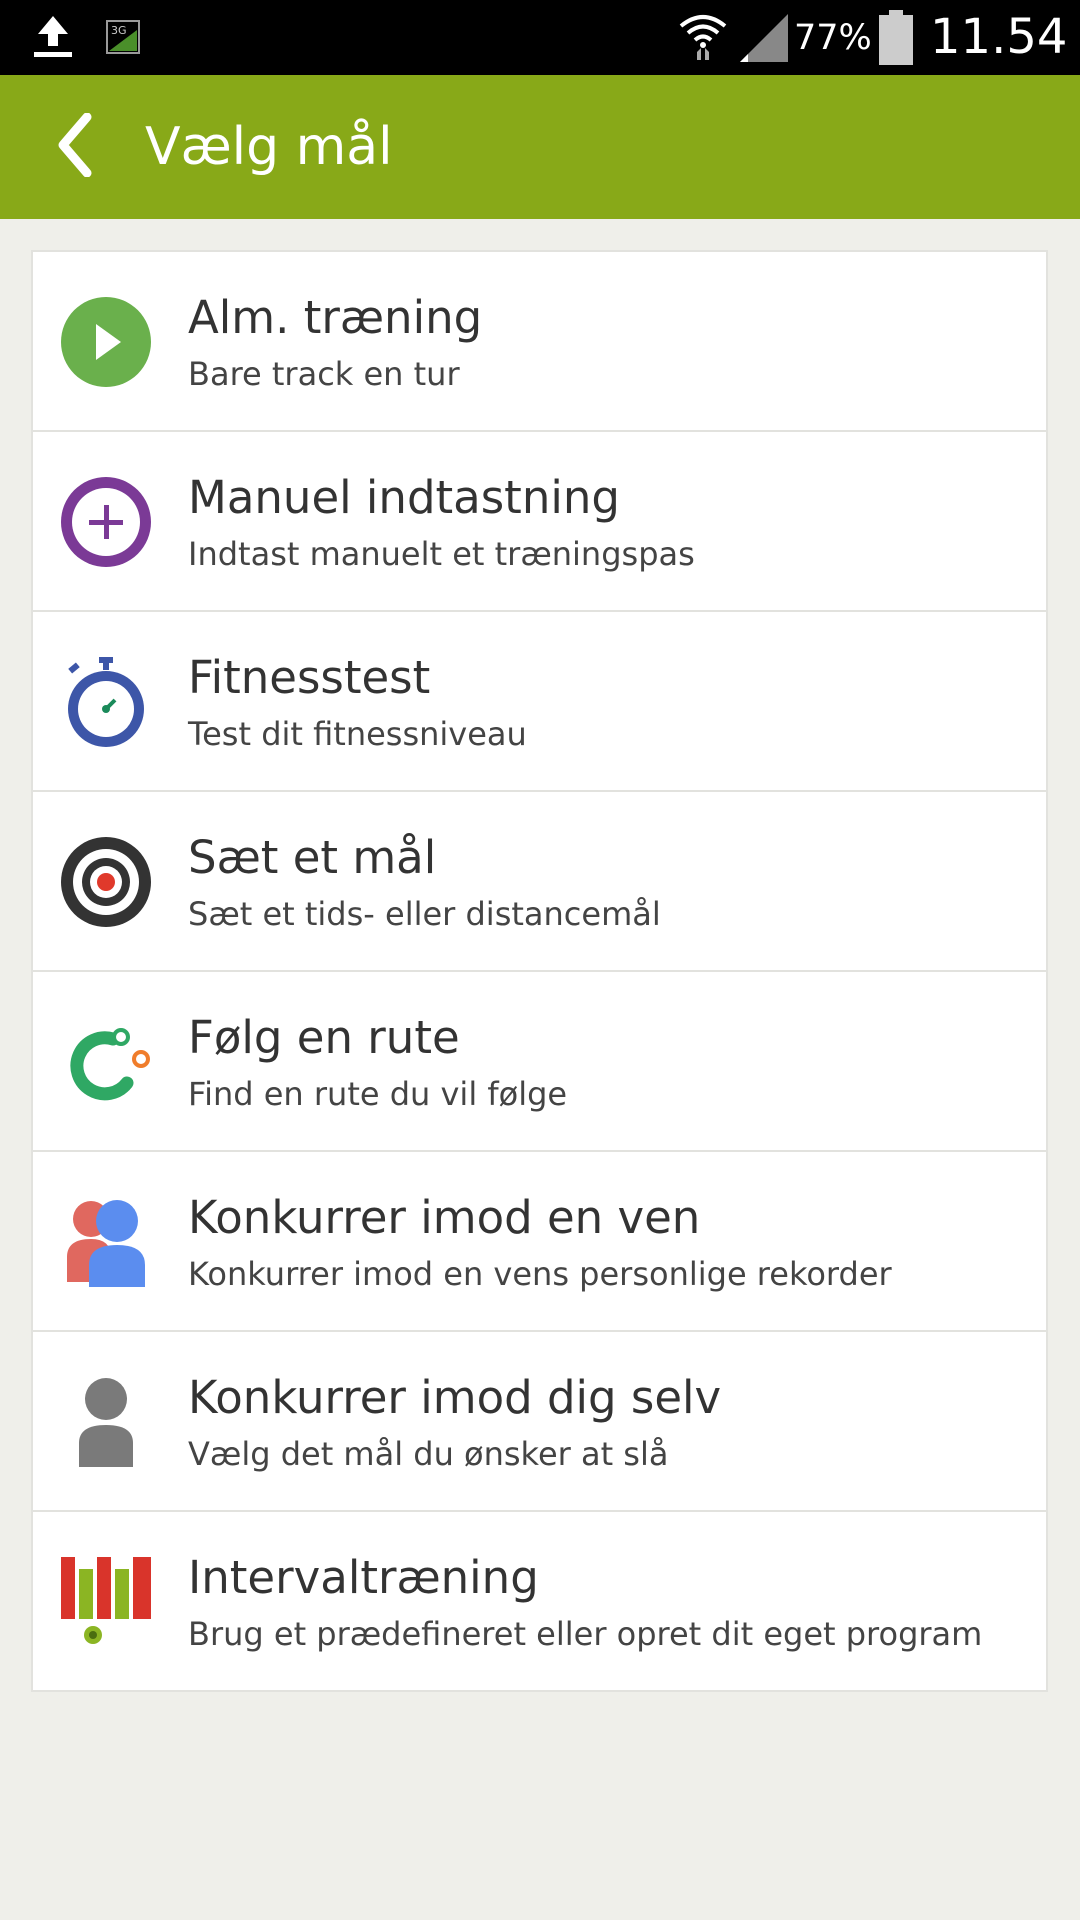 This screenshot has width=1080, height=1920. I want to click on item-title: Følg en rute, so click(324, 1037).